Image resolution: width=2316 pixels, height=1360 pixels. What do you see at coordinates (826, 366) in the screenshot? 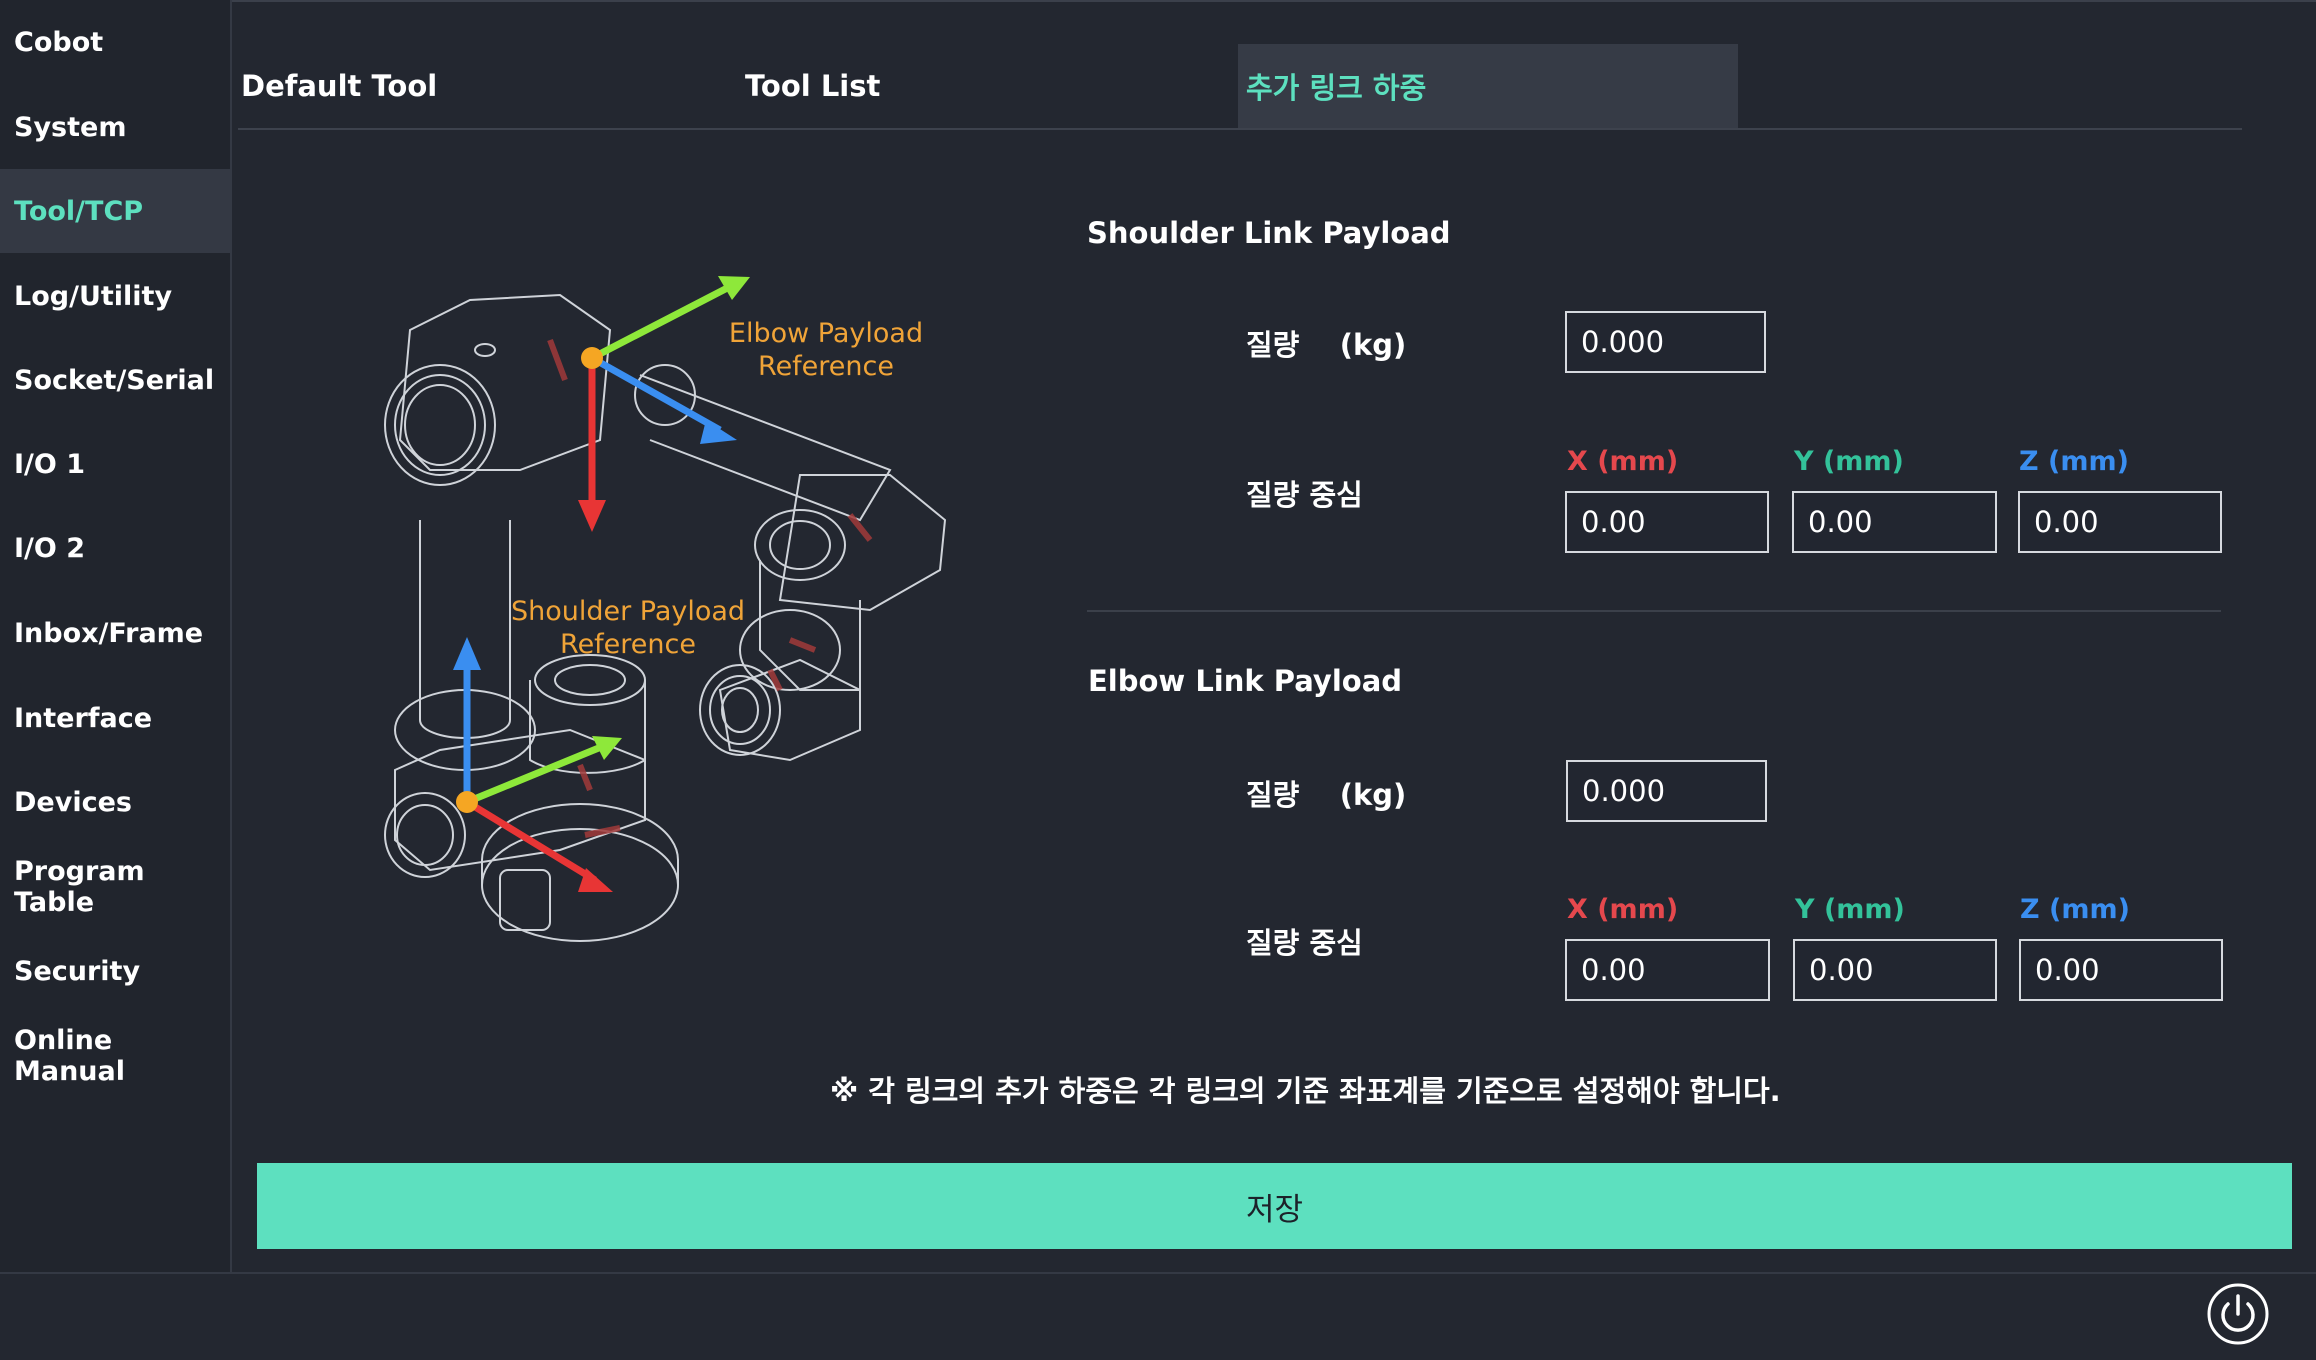
I see `elbow-reference-label-line2: Reference` at bounding box center [826, 366].